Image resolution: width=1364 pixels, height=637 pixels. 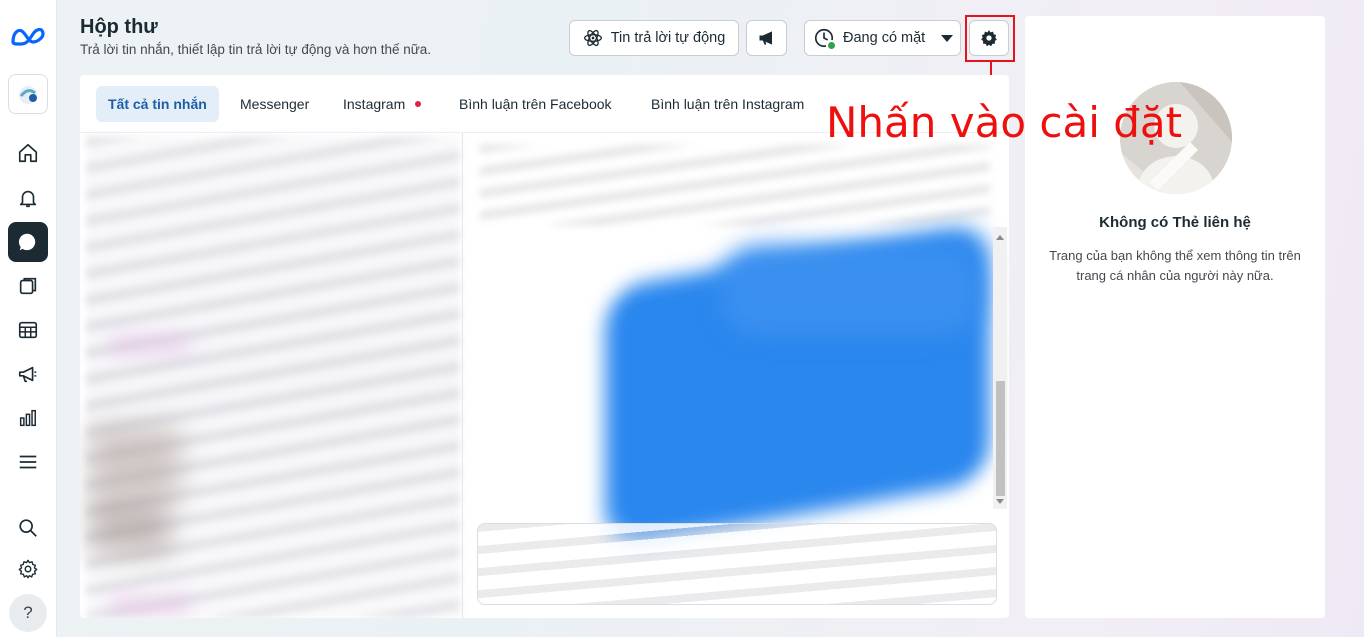 I want to click on page-logo-icon, so click(x=28, y=95).